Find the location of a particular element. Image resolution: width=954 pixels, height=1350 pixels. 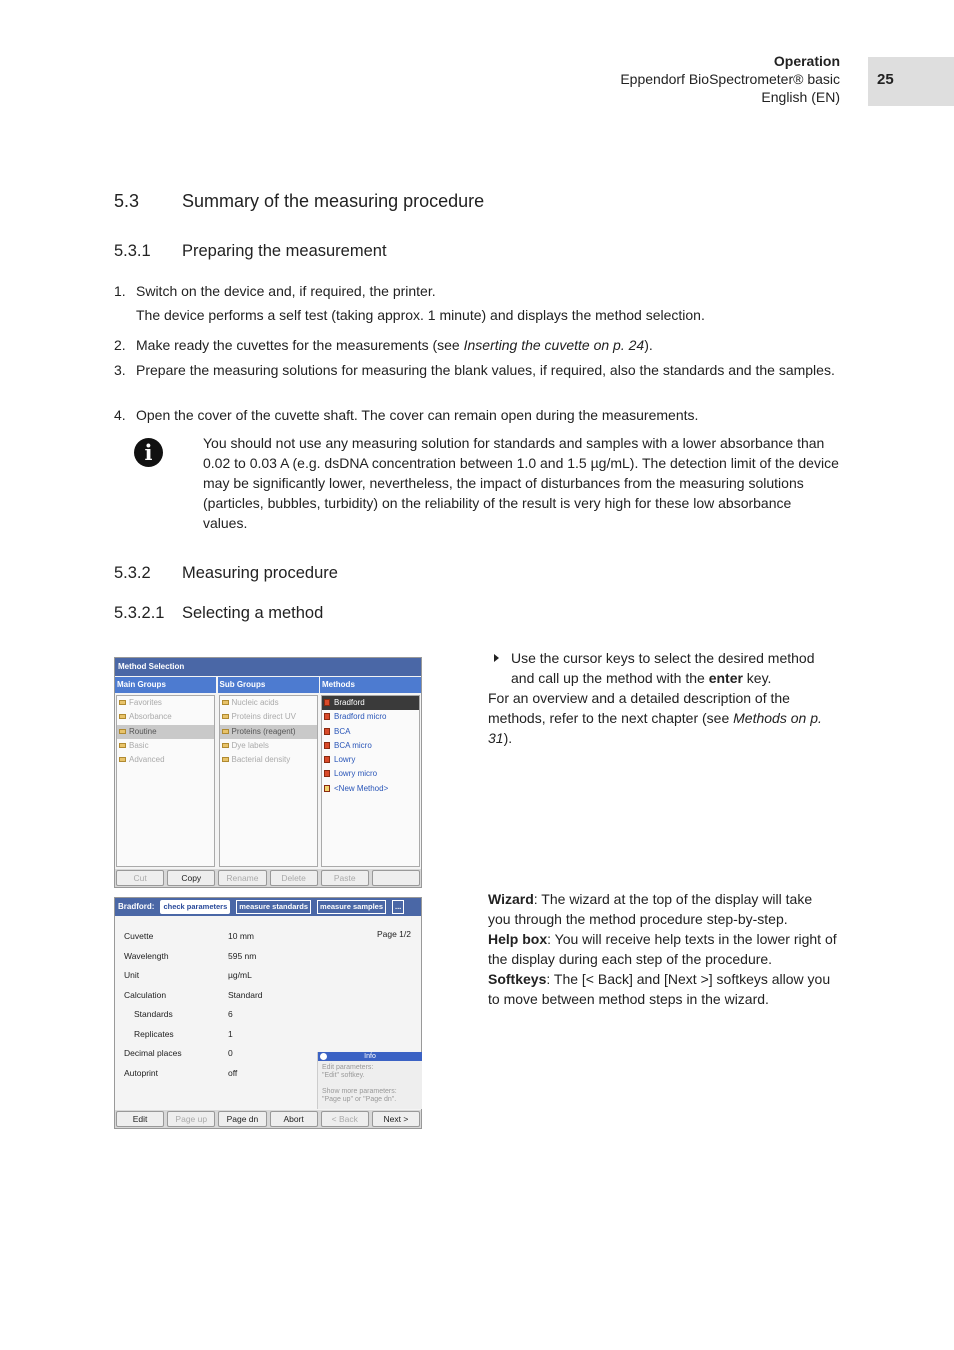

parameter-value: 595 nm is located at coordinates (242, 955).